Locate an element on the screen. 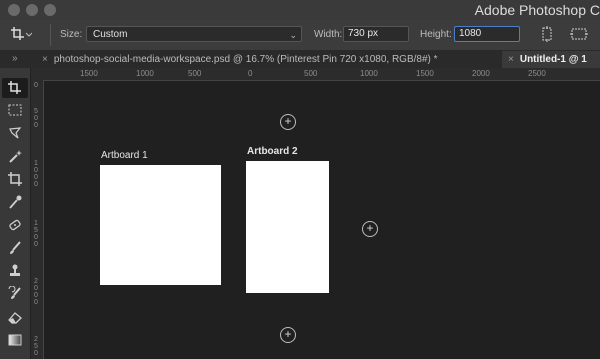 Image resolution: width=600 pixels, height=359 pixels. options-divider is located at coordinates (50, 35).